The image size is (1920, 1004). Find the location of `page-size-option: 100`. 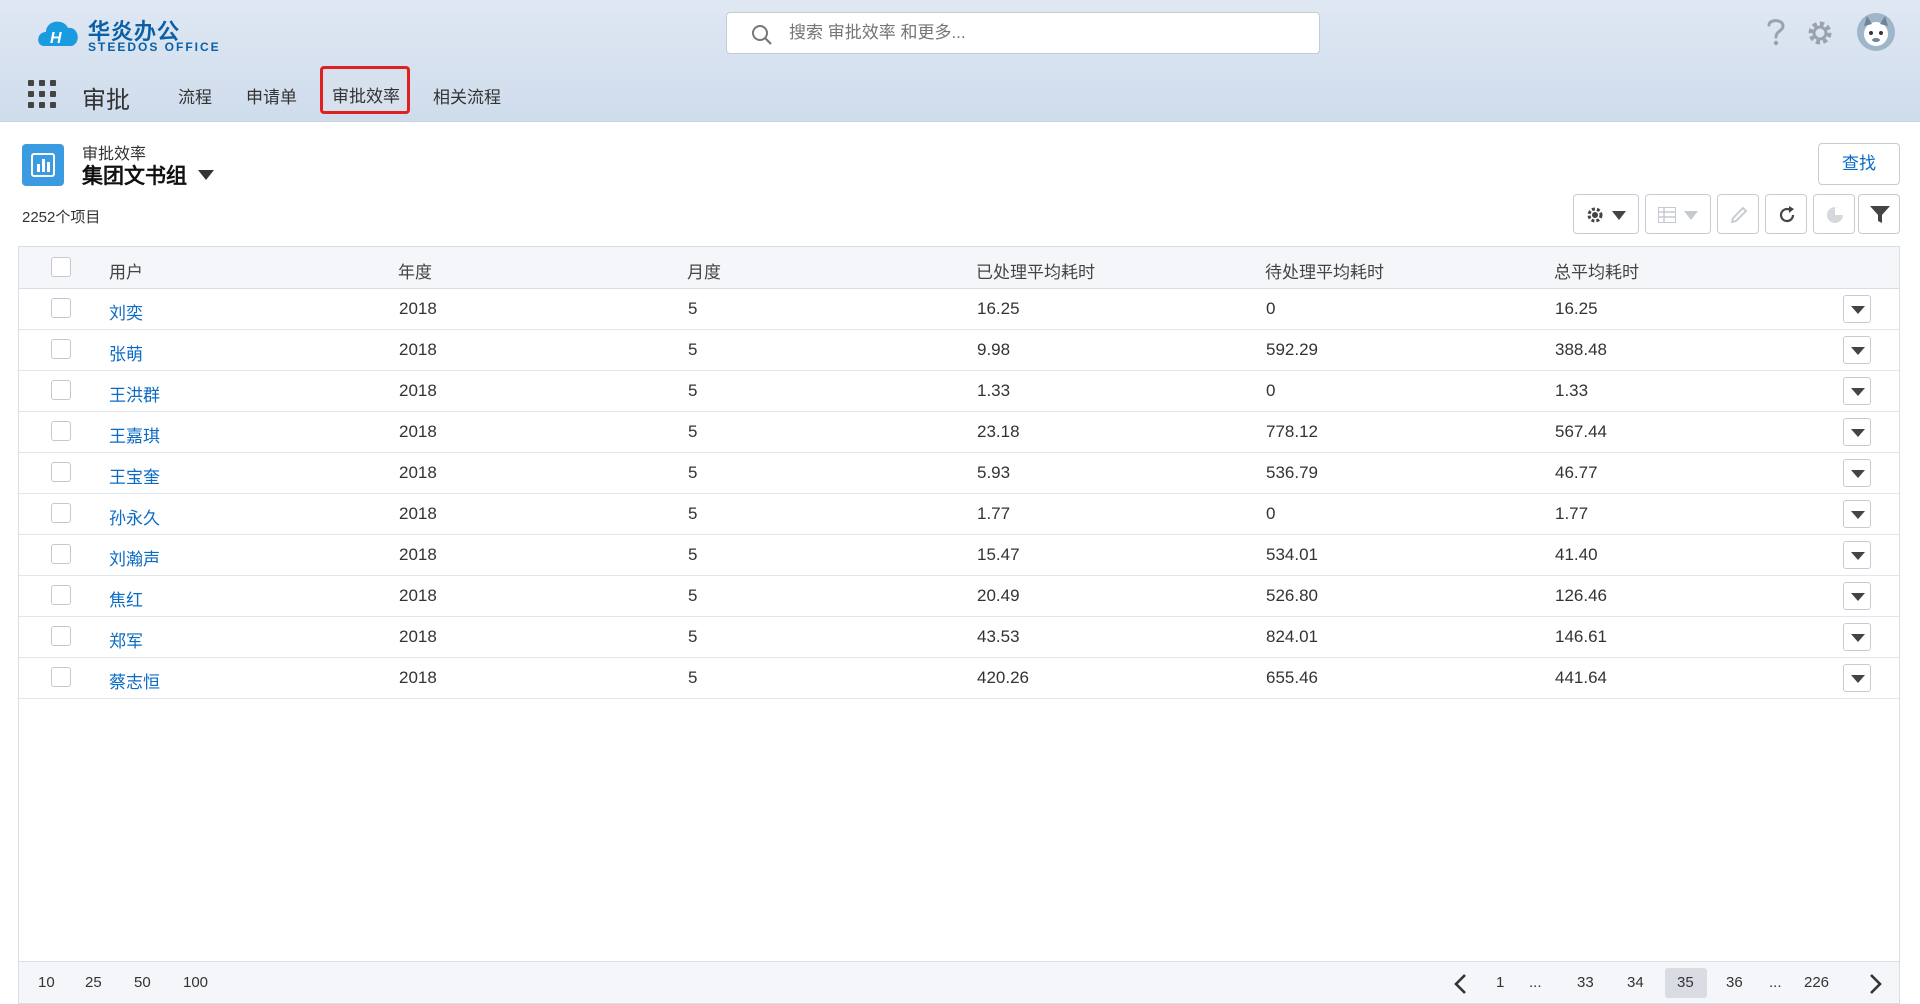

page-size-option: 100 is located at coordinates (195, 982).